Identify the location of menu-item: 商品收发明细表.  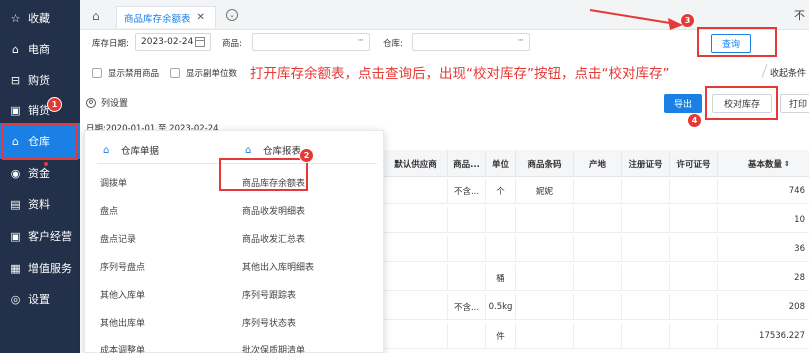
(273, 210).